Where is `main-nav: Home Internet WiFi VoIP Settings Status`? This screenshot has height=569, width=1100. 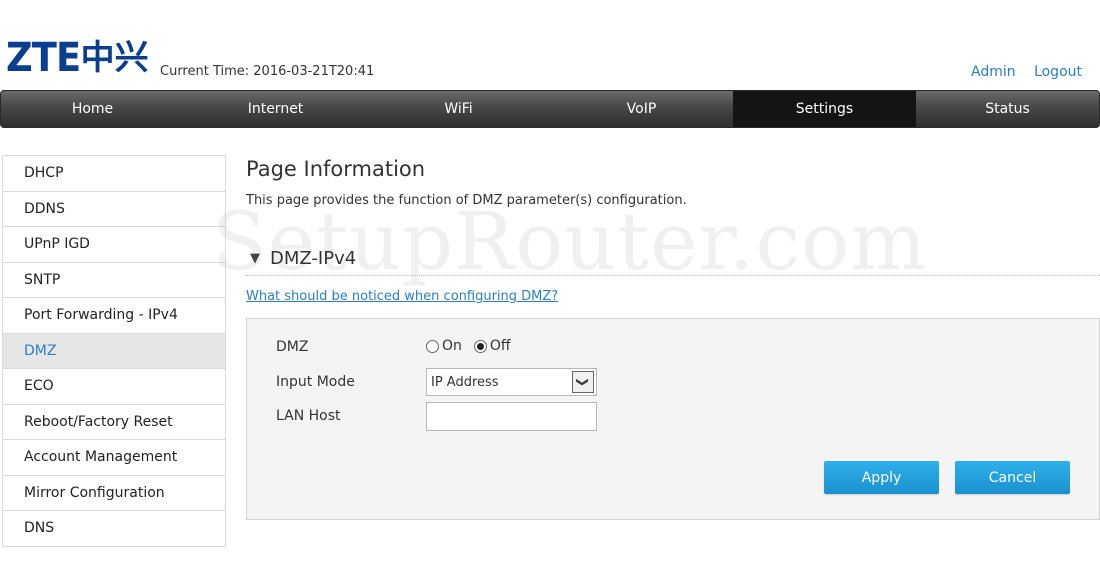 main-nav: Home Internet WiFi VoIP Settings Status is located at coordinates (550, 109).